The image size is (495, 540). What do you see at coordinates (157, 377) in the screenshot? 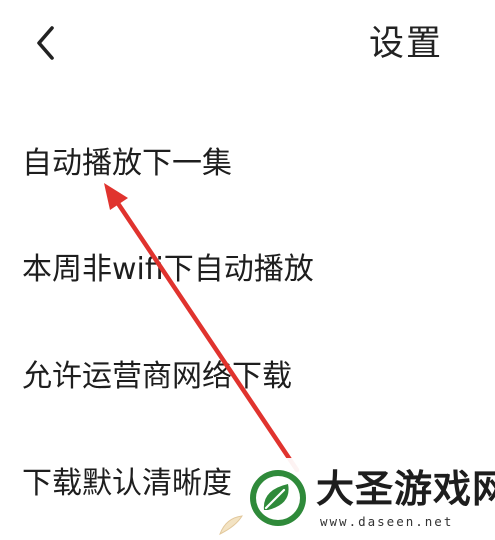
I see `setting-allow-carrier-download: 允许运营商网络下载` at bounding box center [157, 377].